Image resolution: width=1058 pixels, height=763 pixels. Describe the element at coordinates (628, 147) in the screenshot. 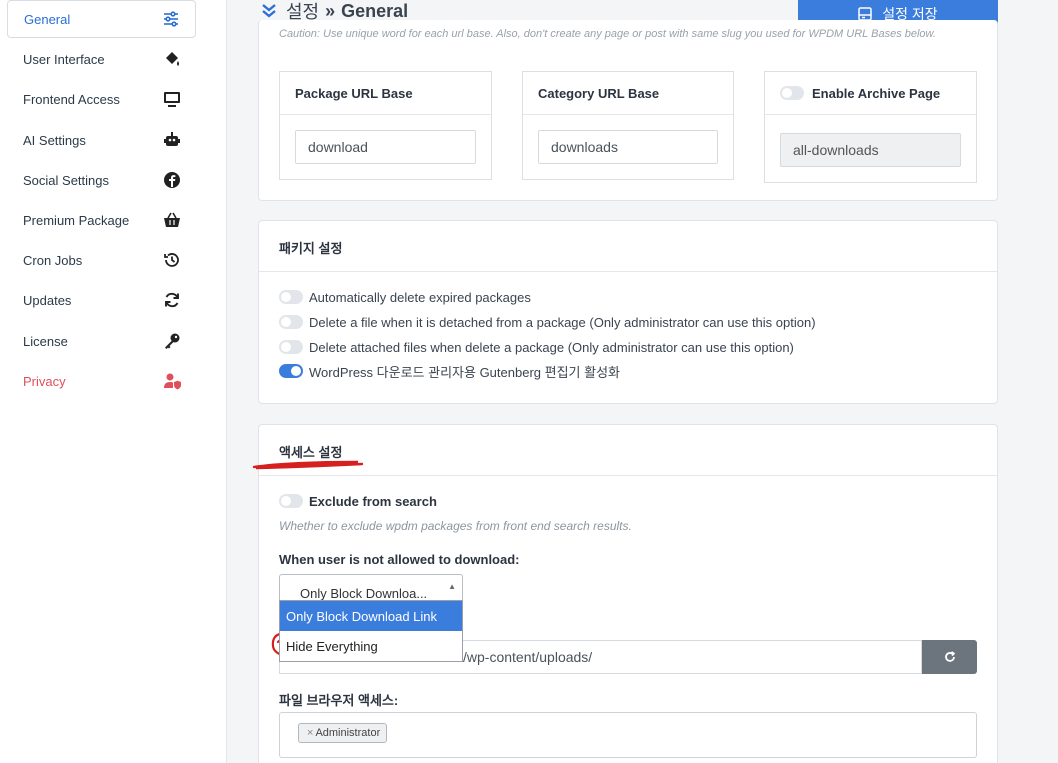

I see `category-url-base-input: downloads` at that location.